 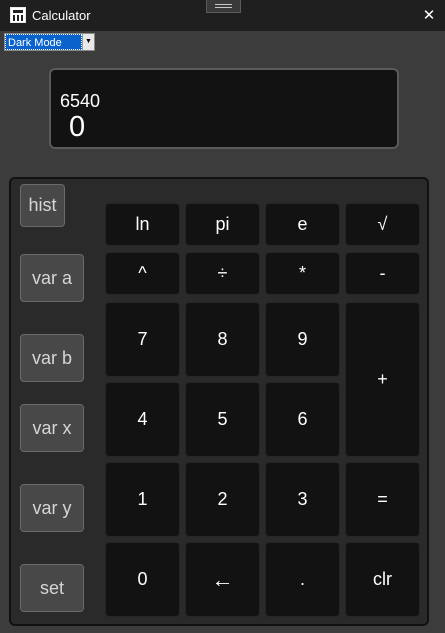 I want to click on calculator-display: 6540 0, so click(x=224, y=108).